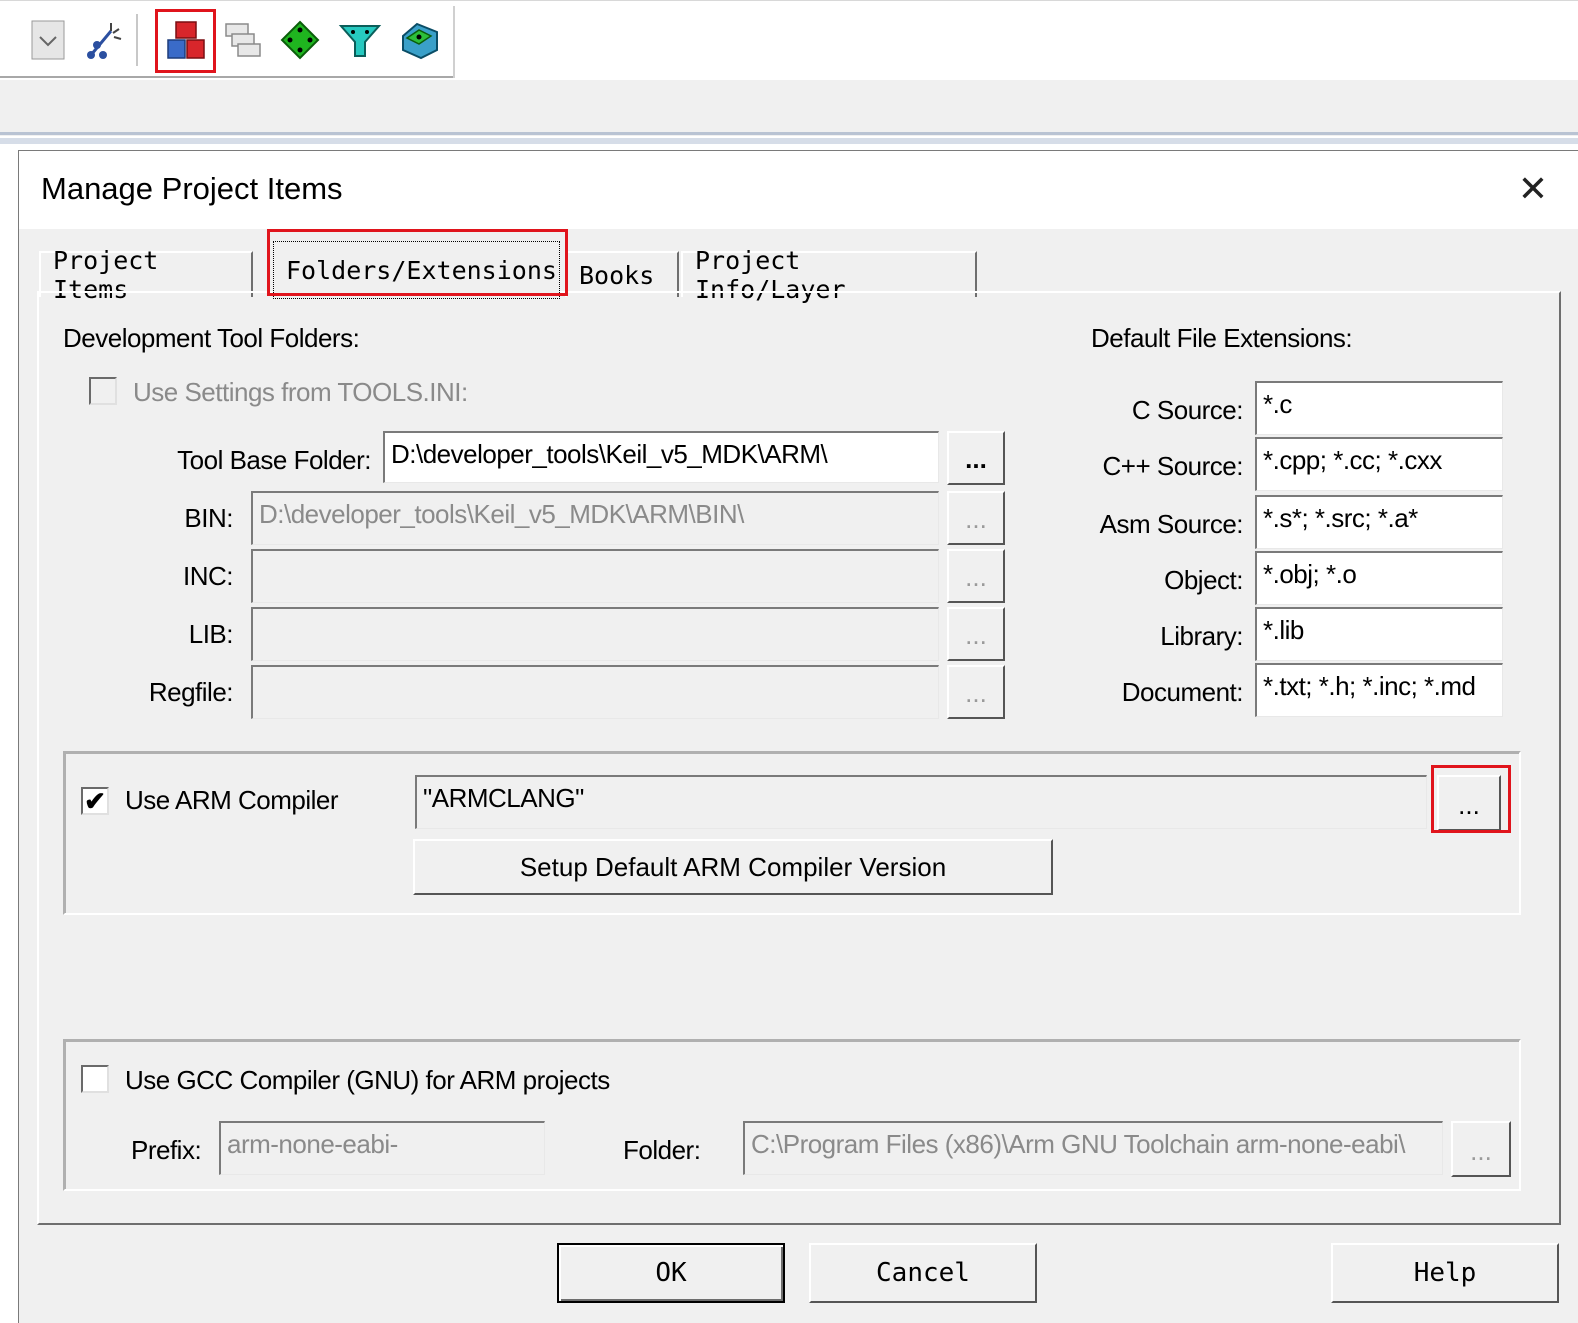 This screenshot has width=1578, height=1323. I want to click on bin-label: BIN:, so click(208, 518).